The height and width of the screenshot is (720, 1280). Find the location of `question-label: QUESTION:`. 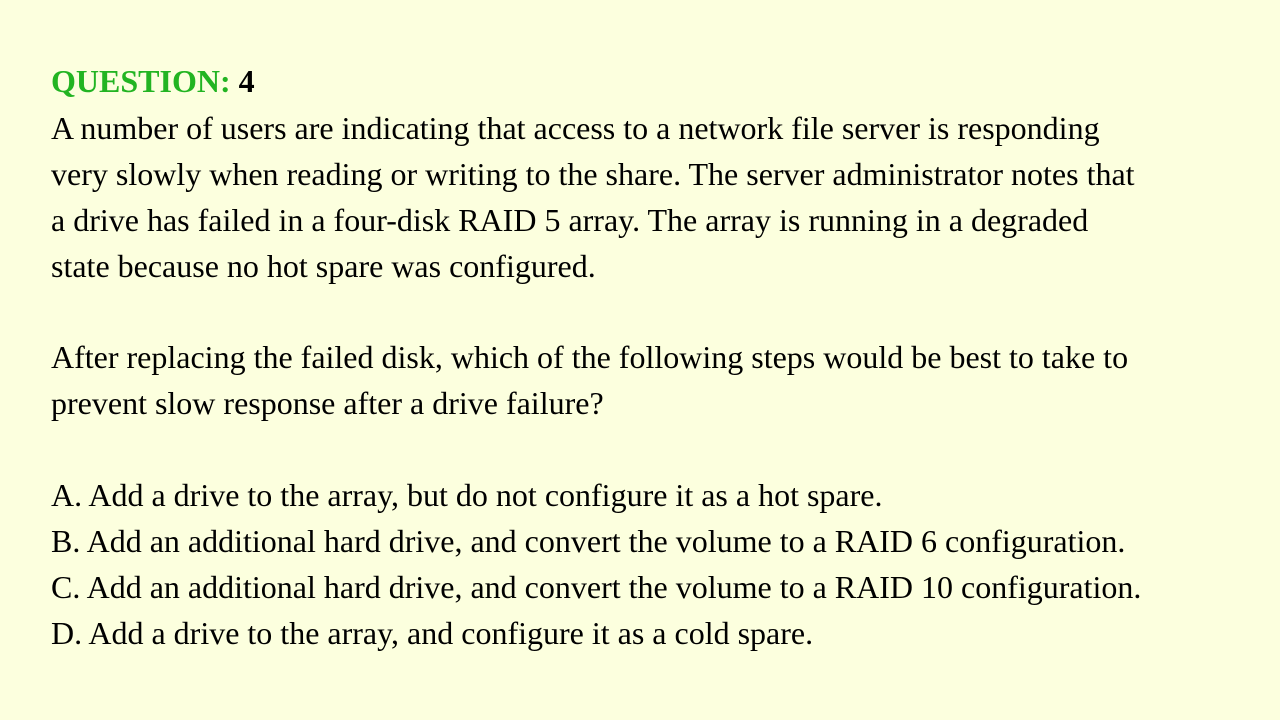

question-label: QUESTION: is located at coordinates (141, 81).